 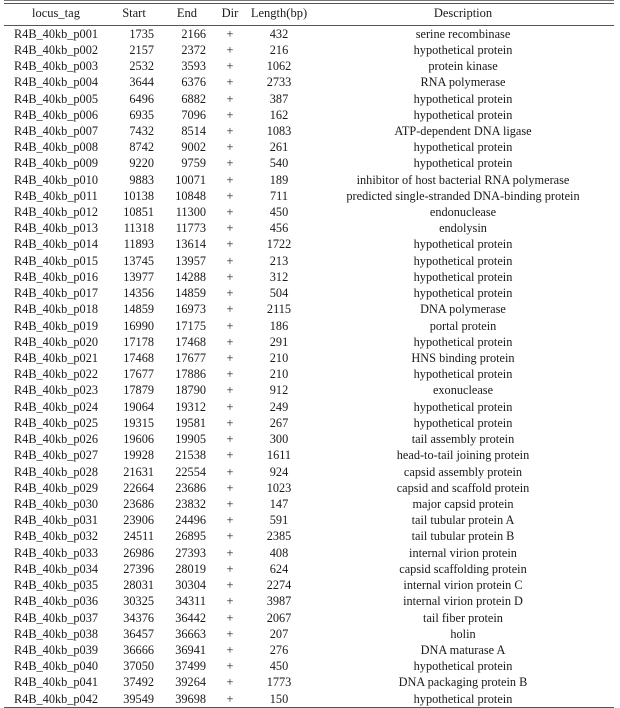 What do you see at coordinates (56, 212) in the screenshot?
I see `cell-locus-tag: R4B_40kb_p012` at bounding box center [56, 212].